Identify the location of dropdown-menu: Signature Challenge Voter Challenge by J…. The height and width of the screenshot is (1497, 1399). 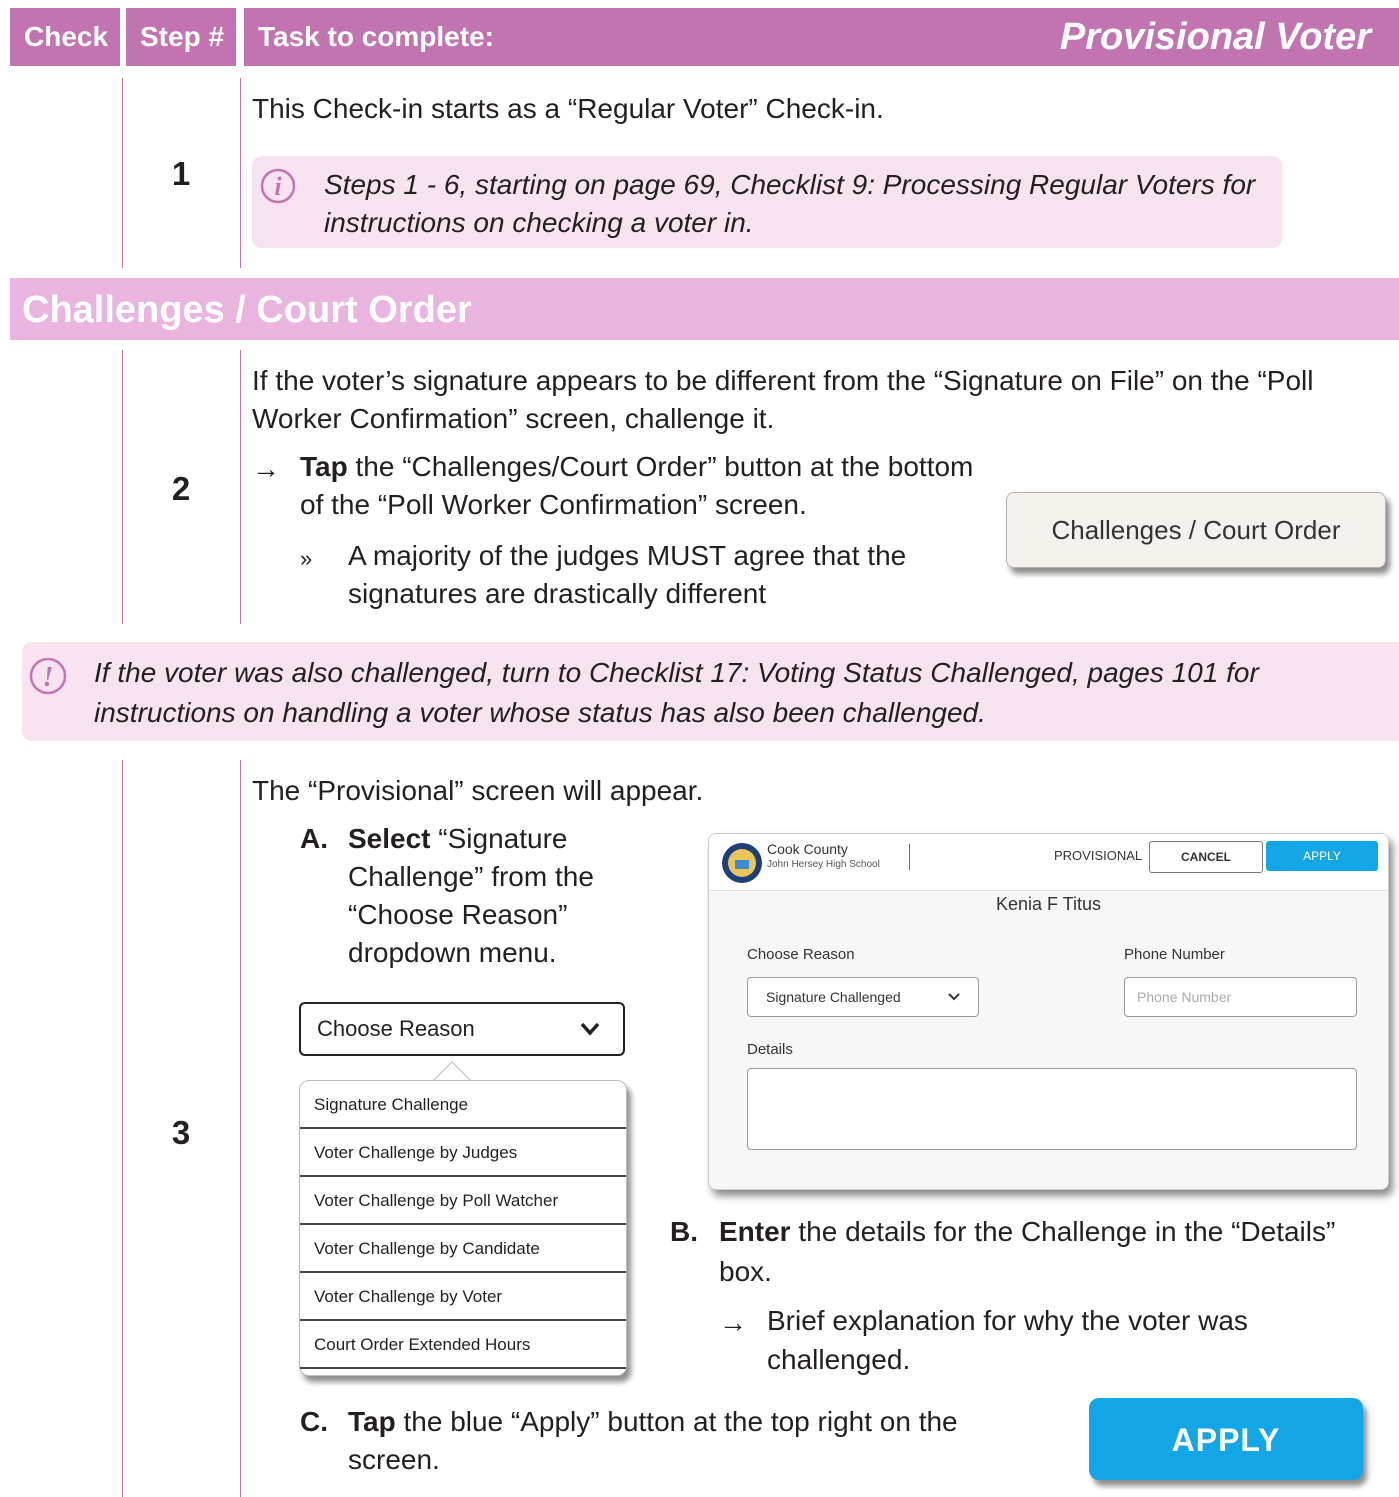
(463, 1228).